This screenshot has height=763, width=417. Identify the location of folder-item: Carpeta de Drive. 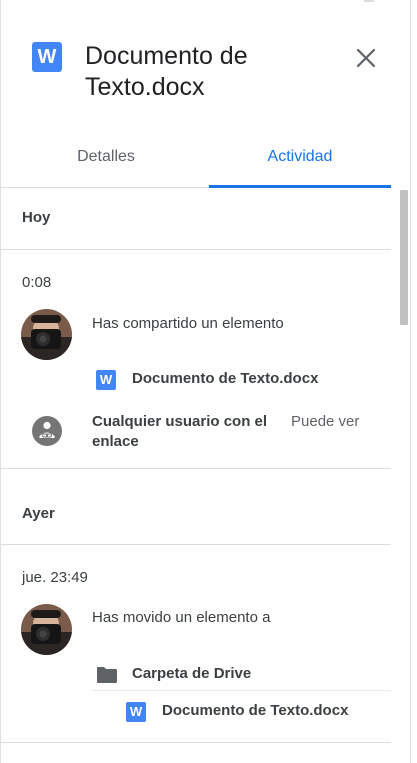
(226, 674).